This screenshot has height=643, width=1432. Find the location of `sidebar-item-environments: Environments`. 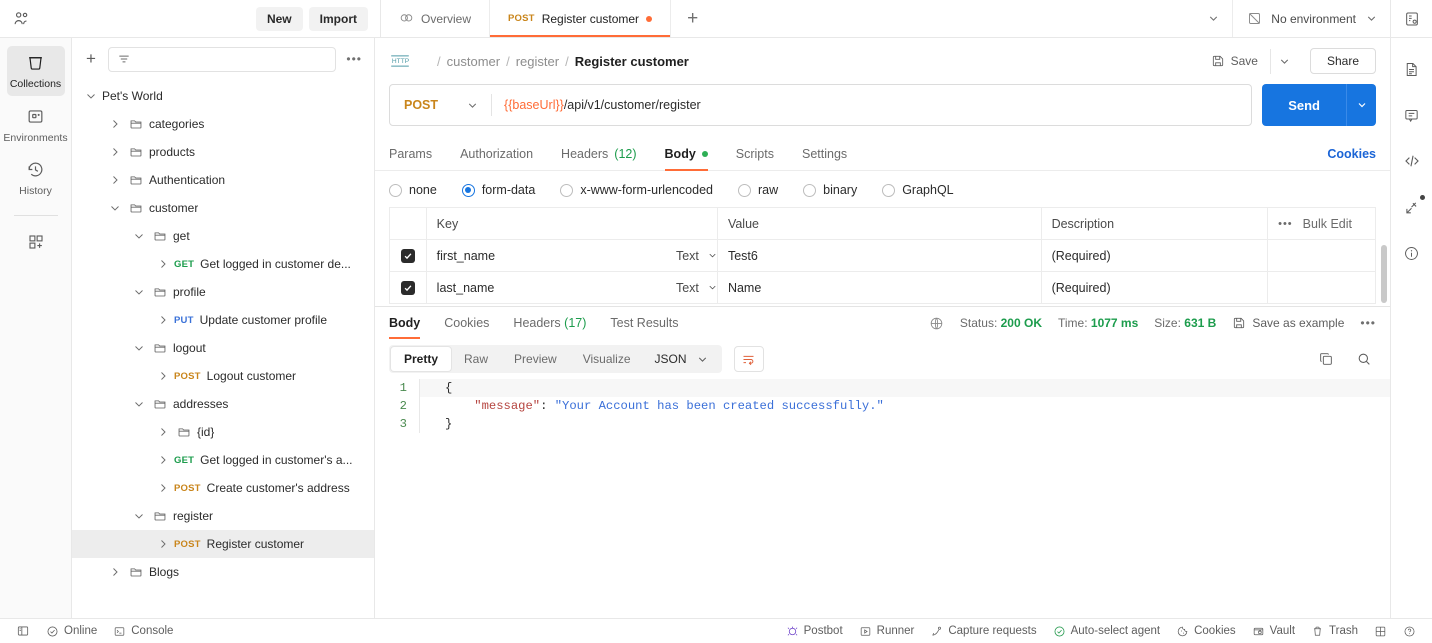

sidebar-item-environments: Environments is located at coordinates (35, 125).